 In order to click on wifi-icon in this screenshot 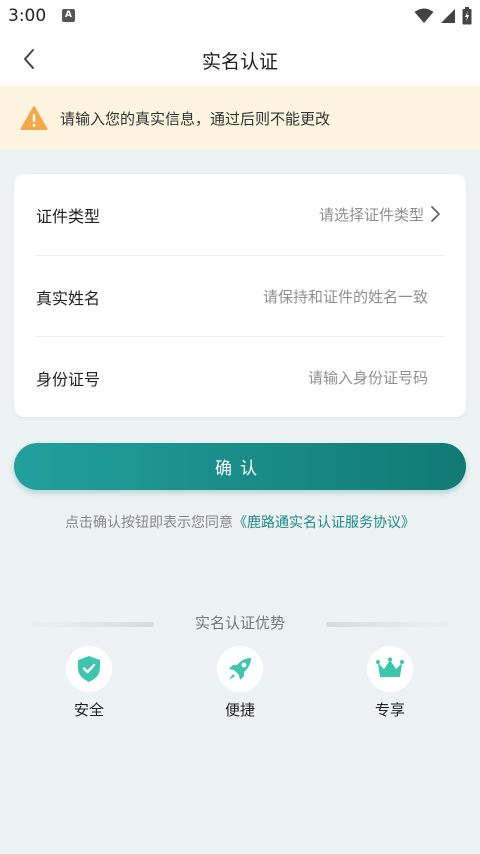, I will do `click(424, 15)`.